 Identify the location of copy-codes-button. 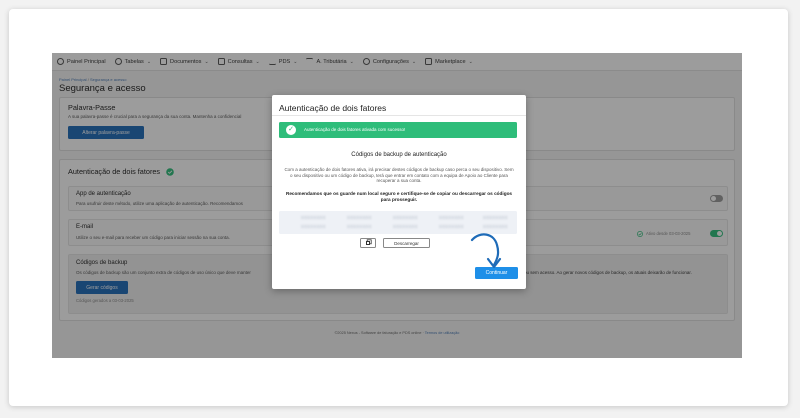
(368, 243).